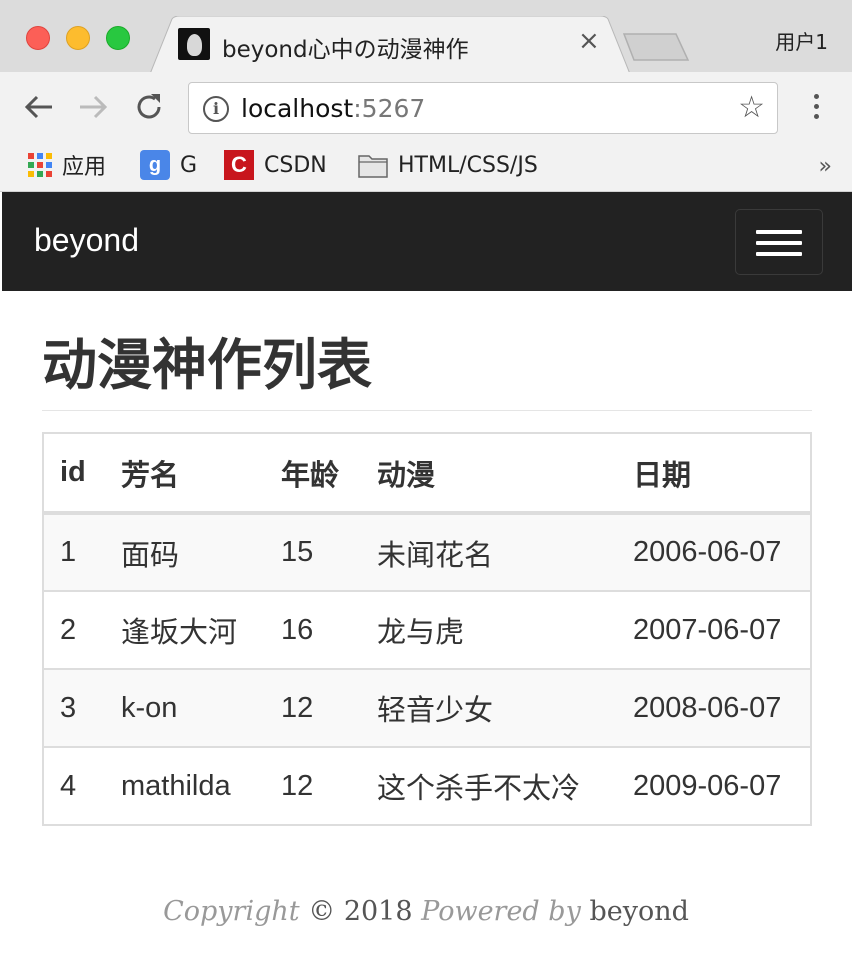 This screenshot has width=852, height=956. I want to click on table-row: 1 面码 15 未闻花名 2006-06-07, so click(427, 551).